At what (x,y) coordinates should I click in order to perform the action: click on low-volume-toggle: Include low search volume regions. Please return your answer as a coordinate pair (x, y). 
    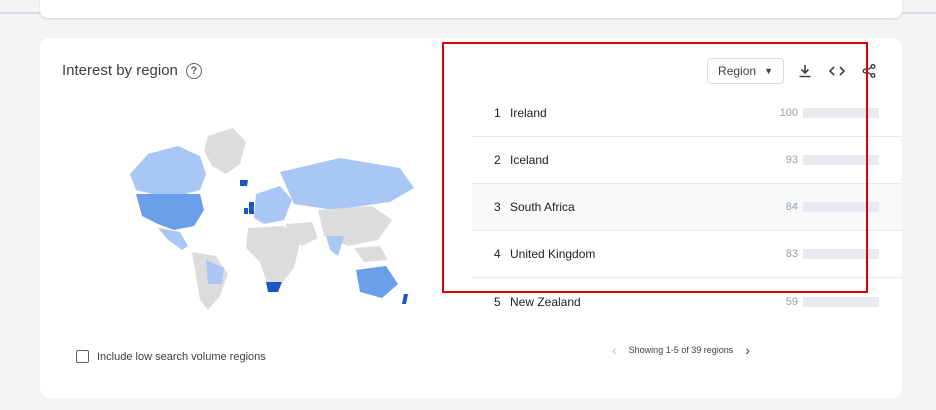
    Looking at the image, I should click on (171, 356).